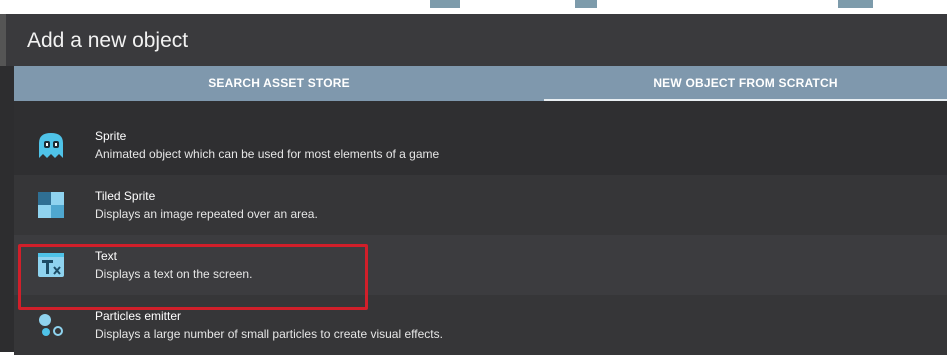 The width and height of the screenshot is (947, 355). I want to click on object-name: Sprite, so click(111, 136).